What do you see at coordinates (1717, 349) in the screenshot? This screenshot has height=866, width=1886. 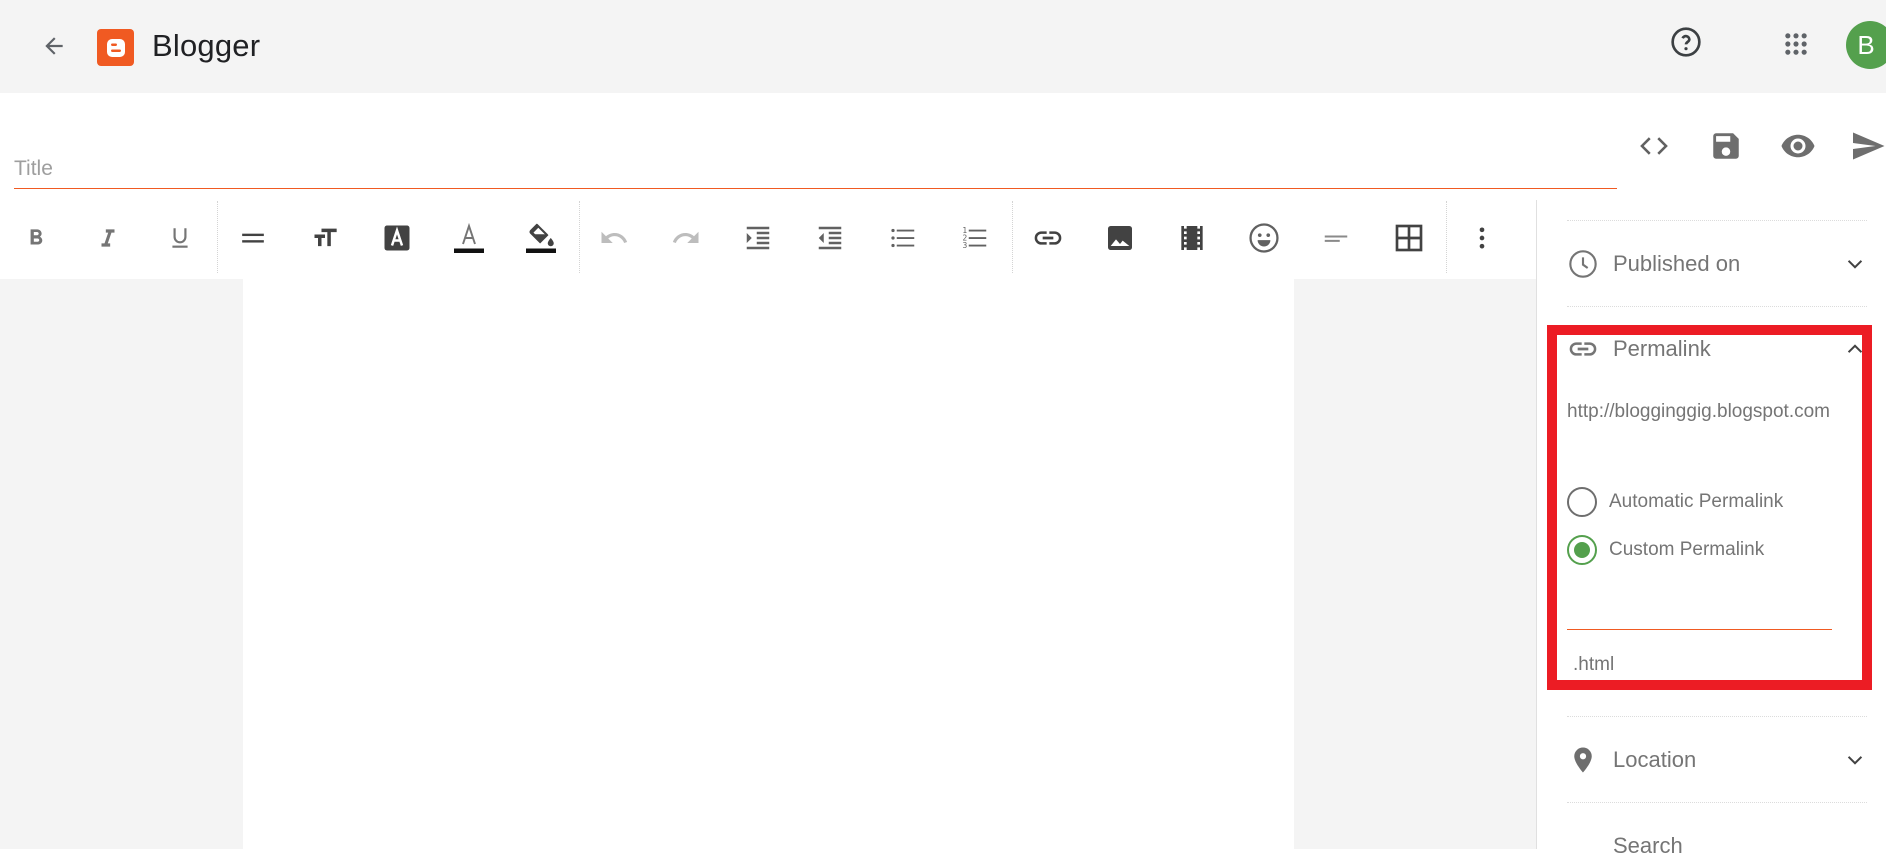 I see `permalink-section-header: Permalink` at bounding box center [1717, 349].